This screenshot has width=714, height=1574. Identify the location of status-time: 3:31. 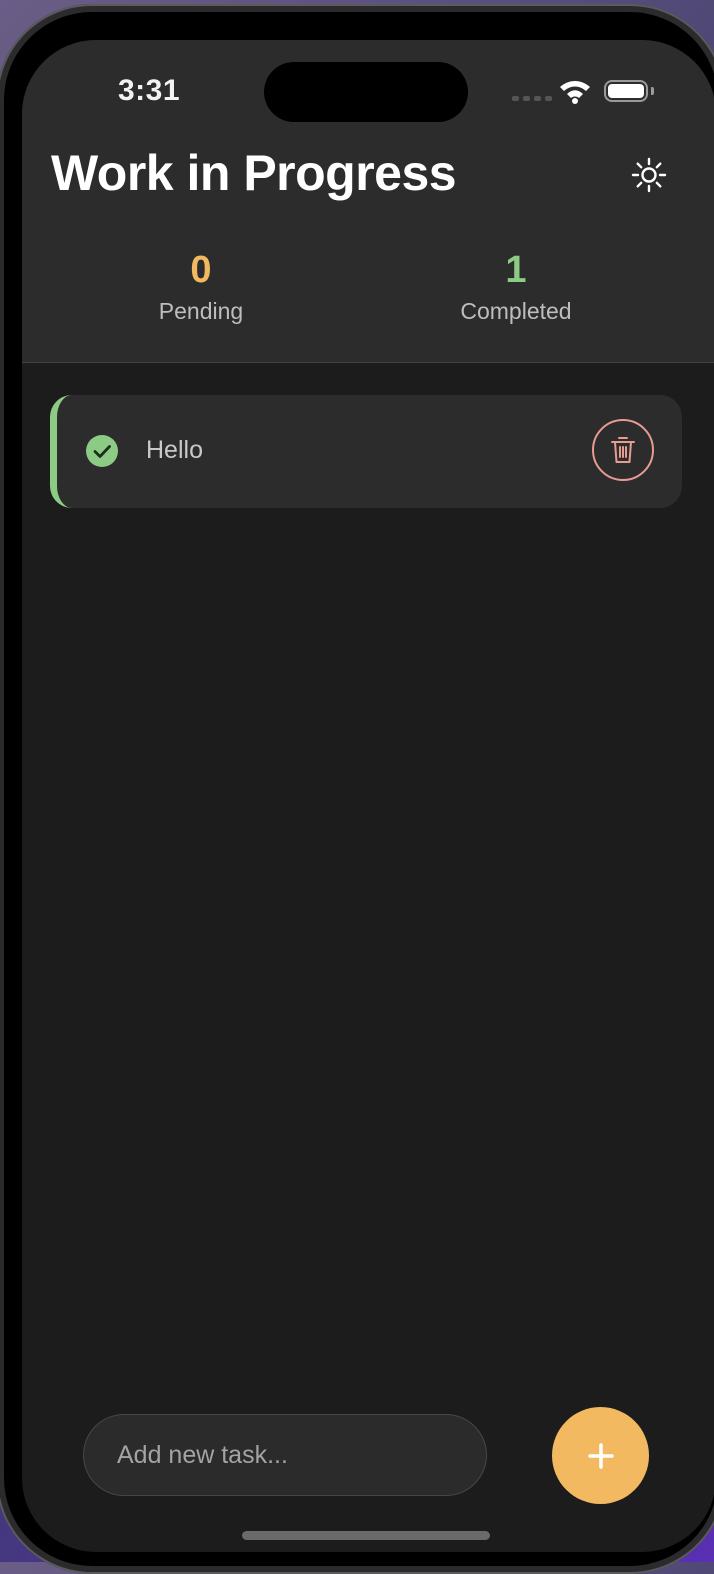
(149, 90).